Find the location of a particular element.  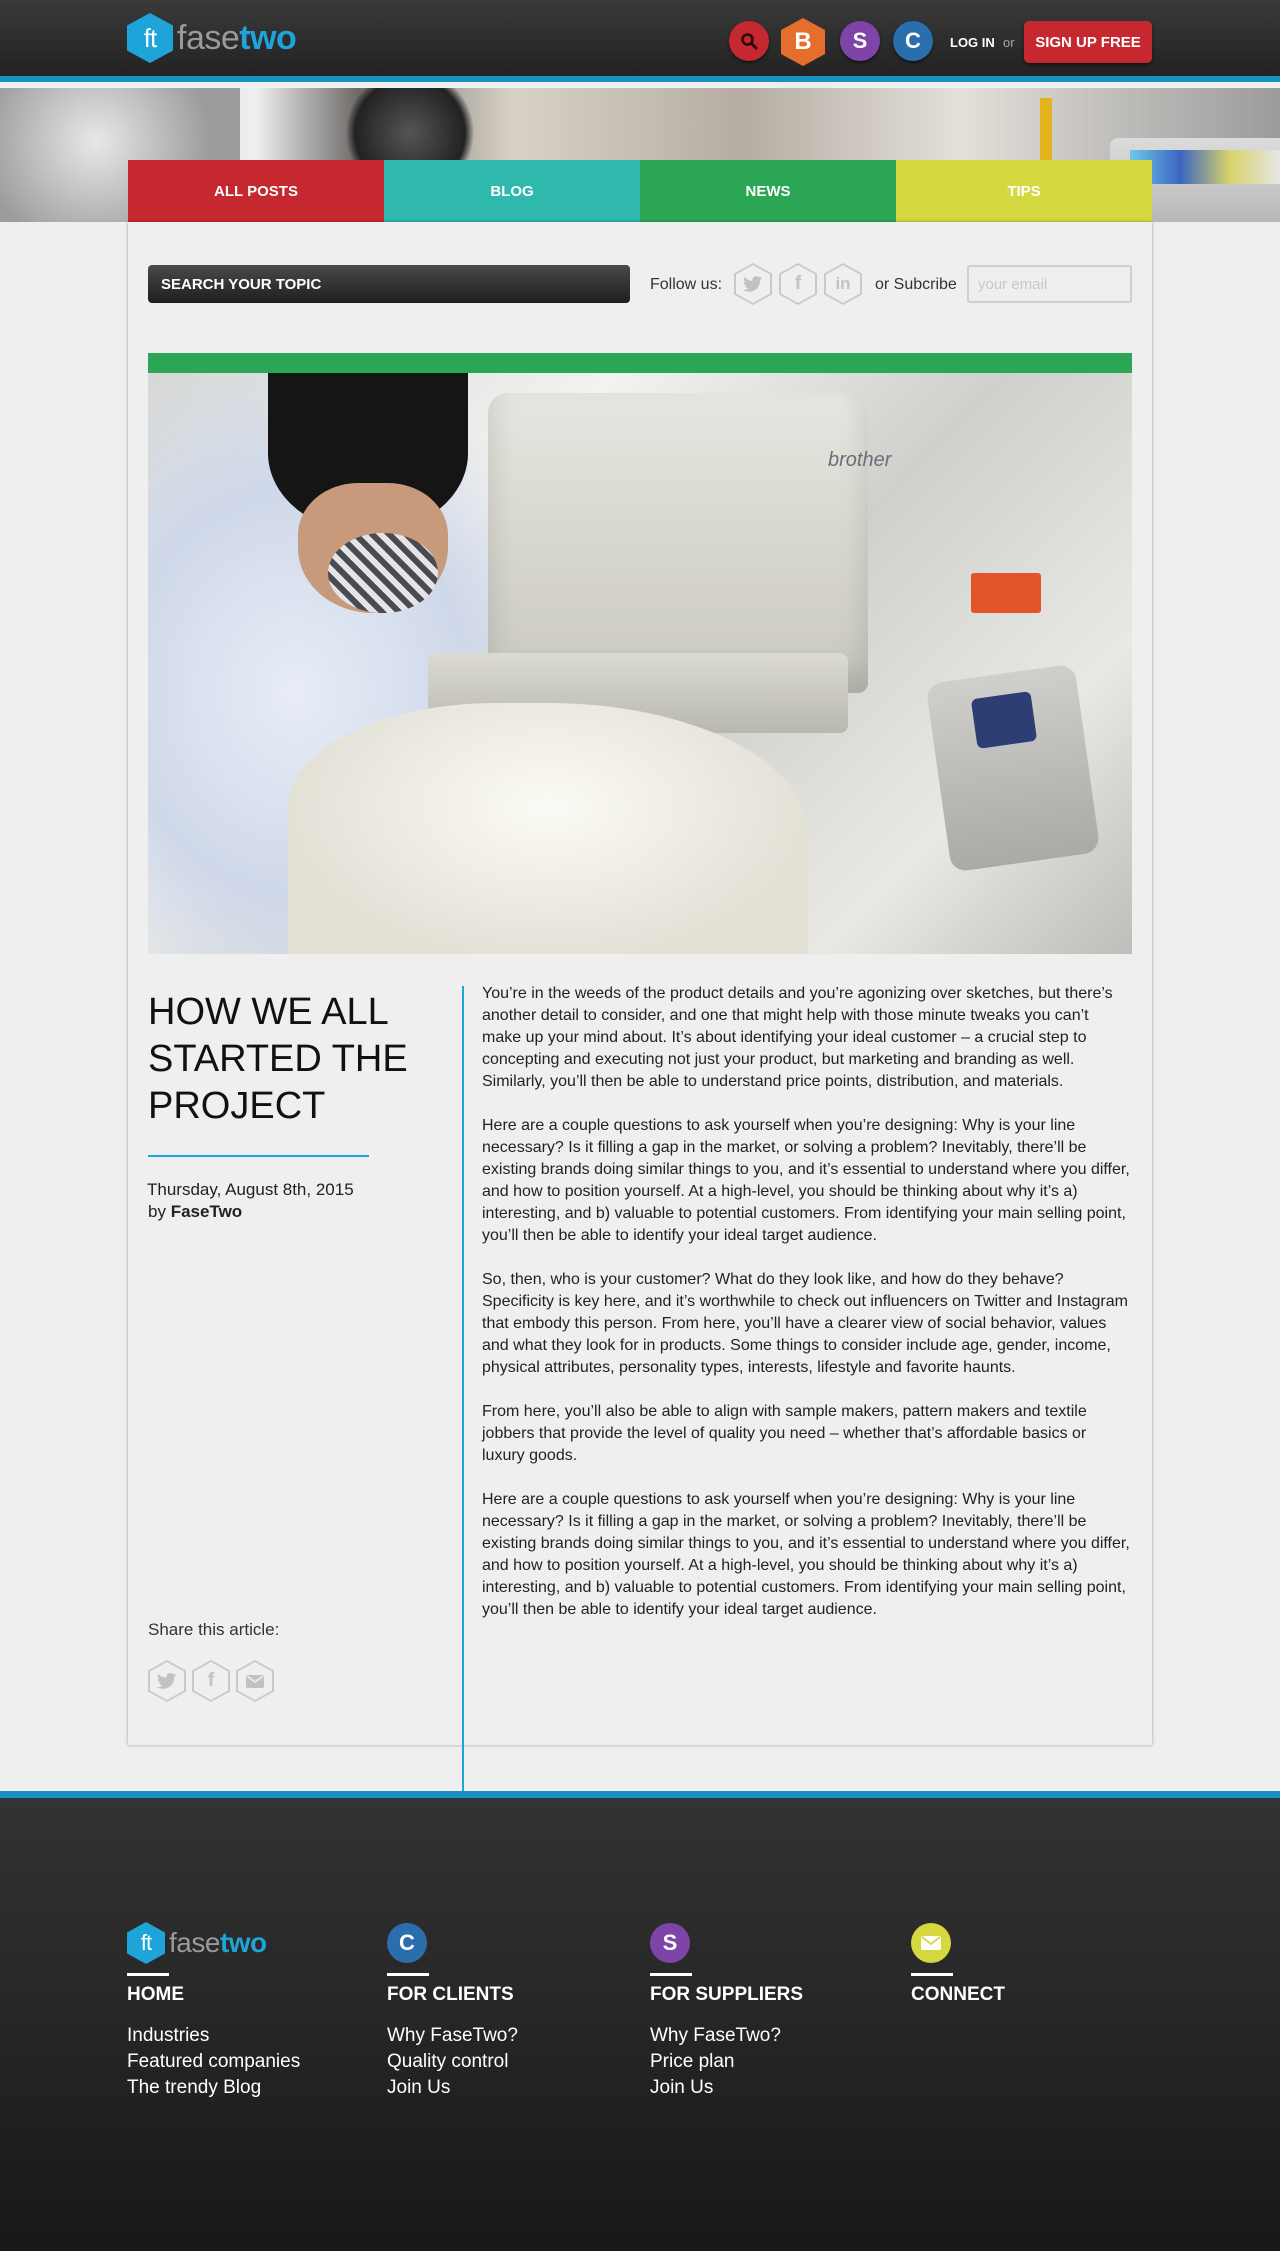

tab-all-posts: ALL POSTS is located at coordinates (256, 191).